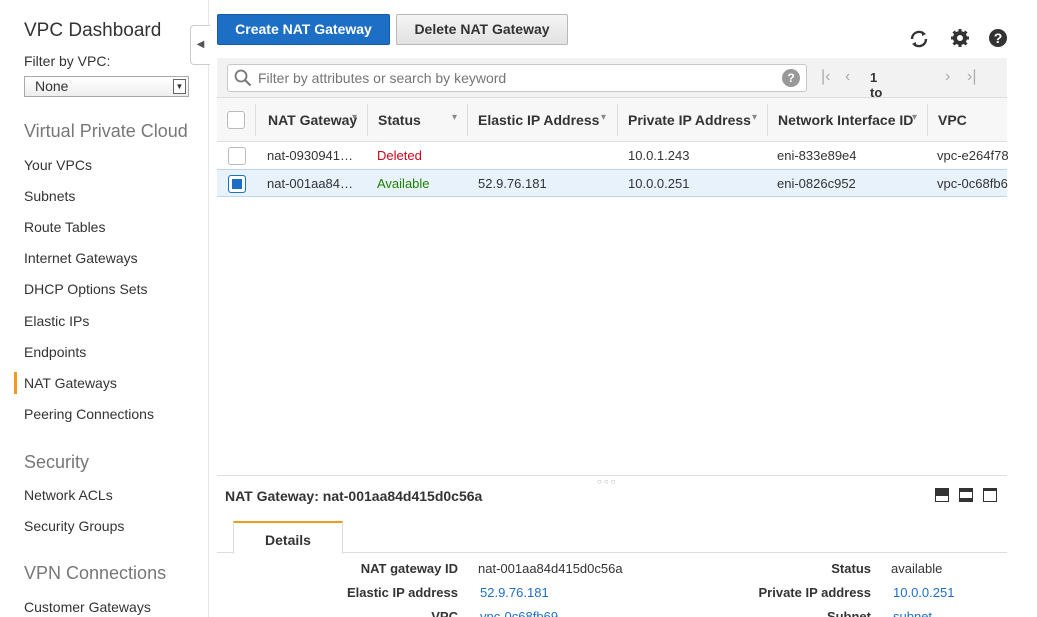 The image size is (1037, 617). I want to click on select-arrow-icon: ▼, so click(179, 86).